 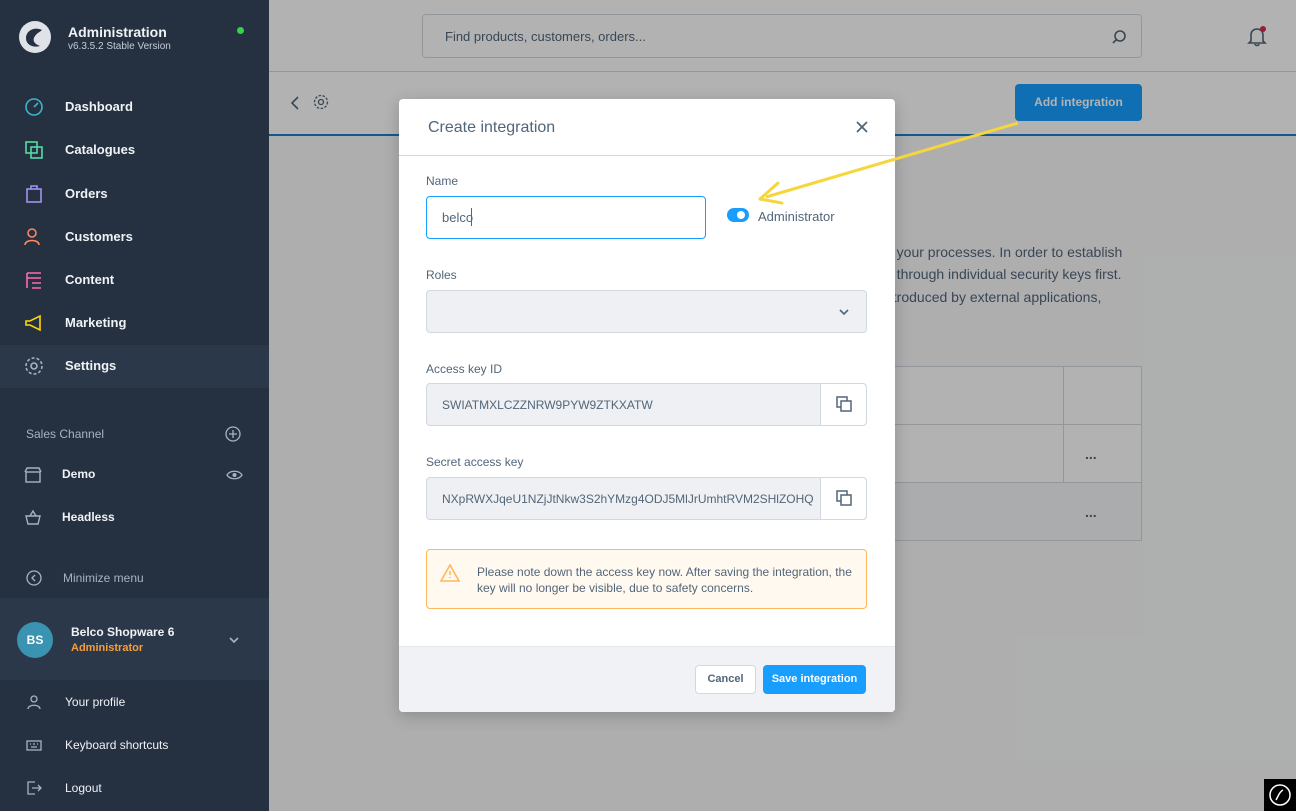 I want to click on keyboard-icon, so click(x=34, y=745).